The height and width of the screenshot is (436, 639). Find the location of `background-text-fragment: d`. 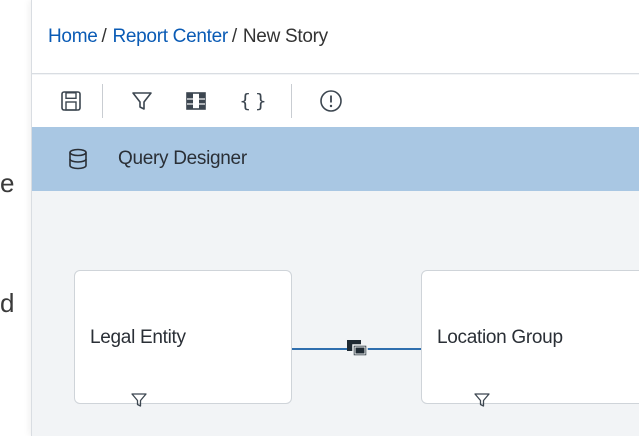

background-text-fragment: d is located at coordinates (7, 303).